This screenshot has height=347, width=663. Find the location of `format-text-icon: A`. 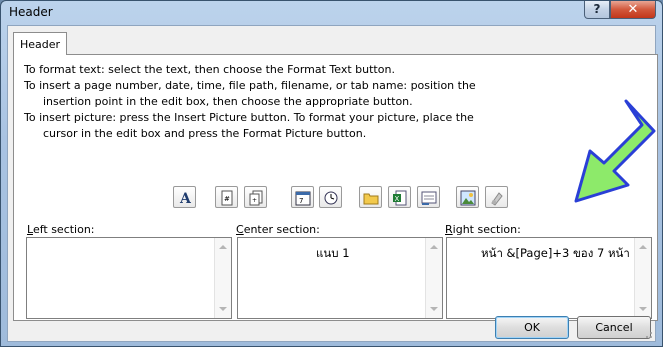

format-text-icon: A is located at coordinates (185, 198).